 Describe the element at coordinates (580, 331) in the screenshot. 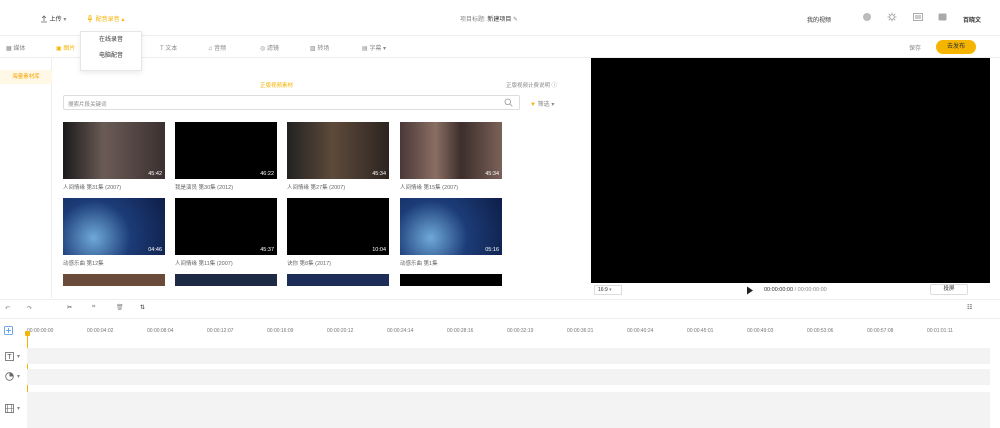

I see `ruler-tick-label: 00:00:36:21` at that location.